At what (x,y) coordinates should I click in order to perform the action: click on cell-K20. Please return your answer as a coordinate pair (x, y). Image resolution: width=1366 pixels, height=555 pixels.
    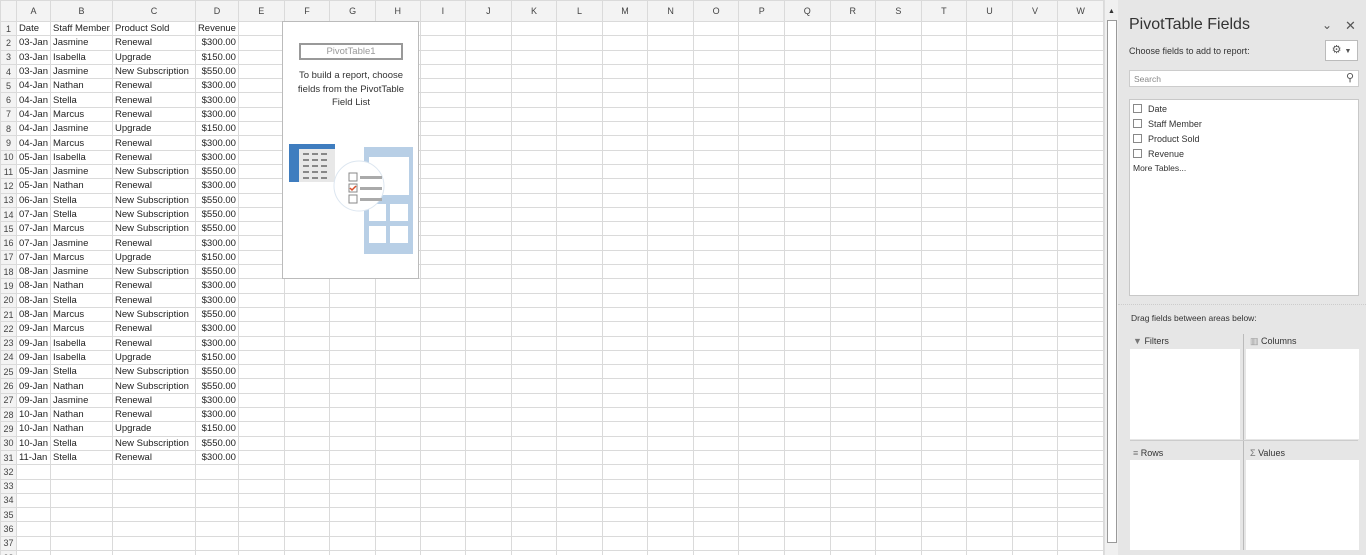
    Looking at the image, I should click on (534, 300).